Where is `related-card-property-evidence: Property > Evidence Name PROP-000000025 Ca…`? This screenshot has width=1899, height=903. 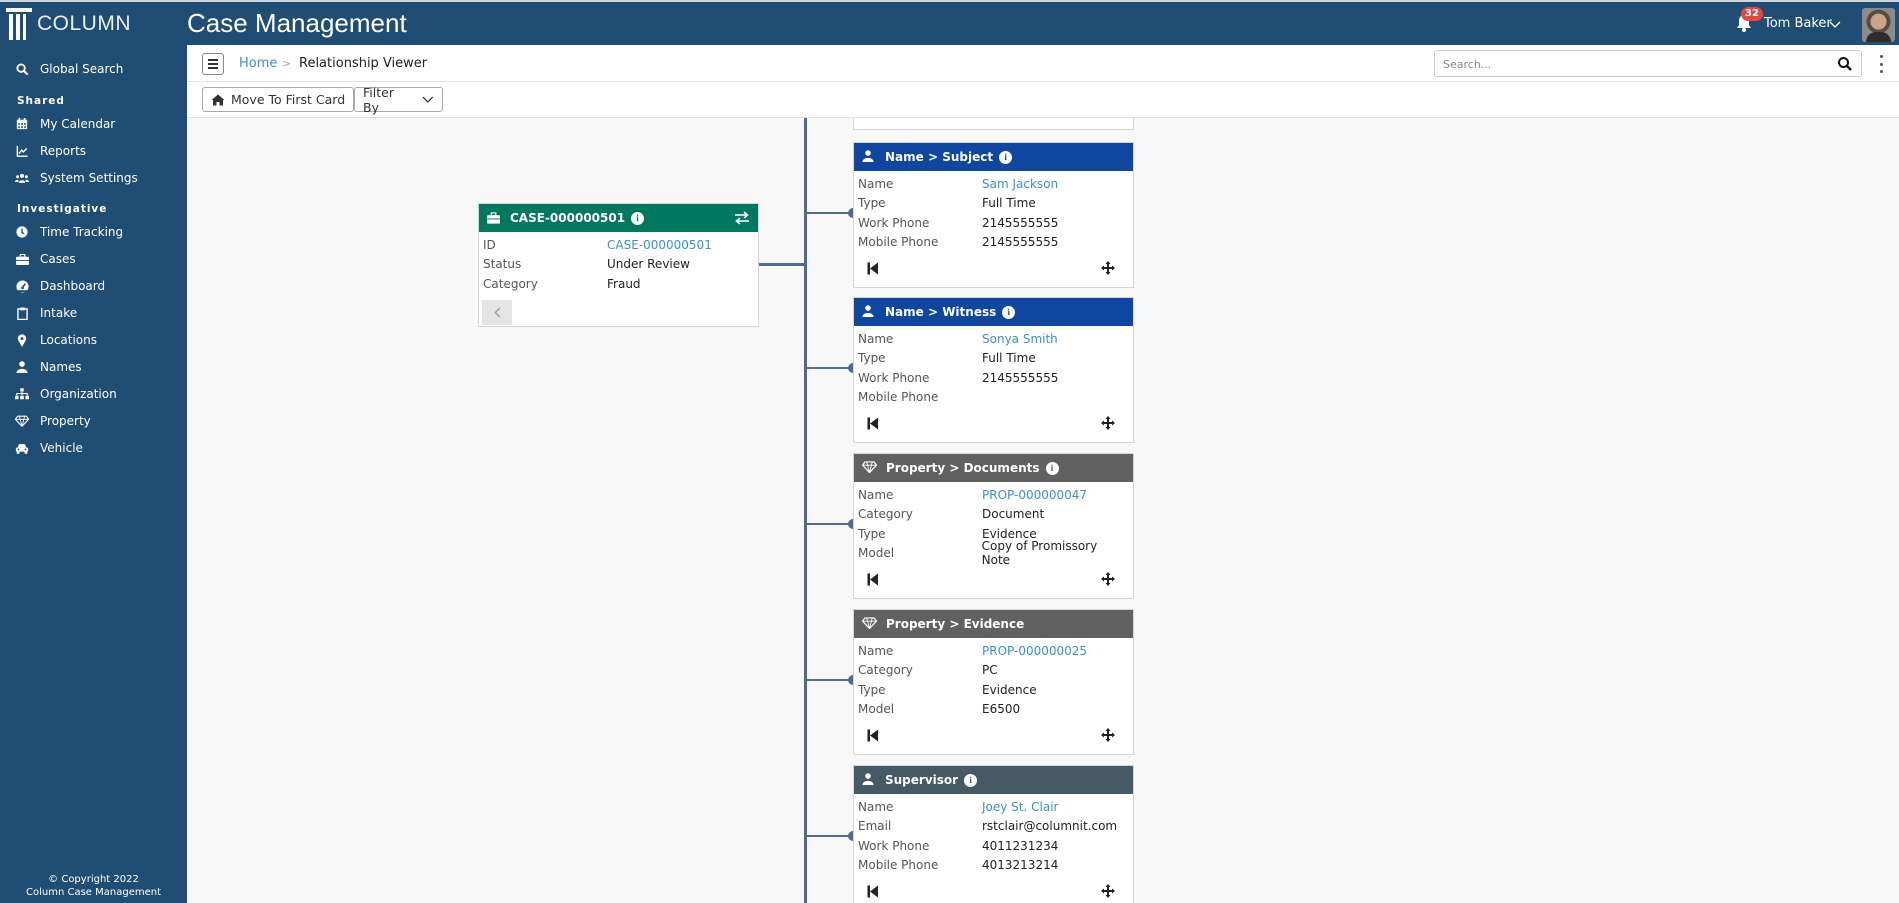
related-card-property-evidence: Property > Evidence Name PROP-000000025 Ca… is located at coordinates (993, 682).